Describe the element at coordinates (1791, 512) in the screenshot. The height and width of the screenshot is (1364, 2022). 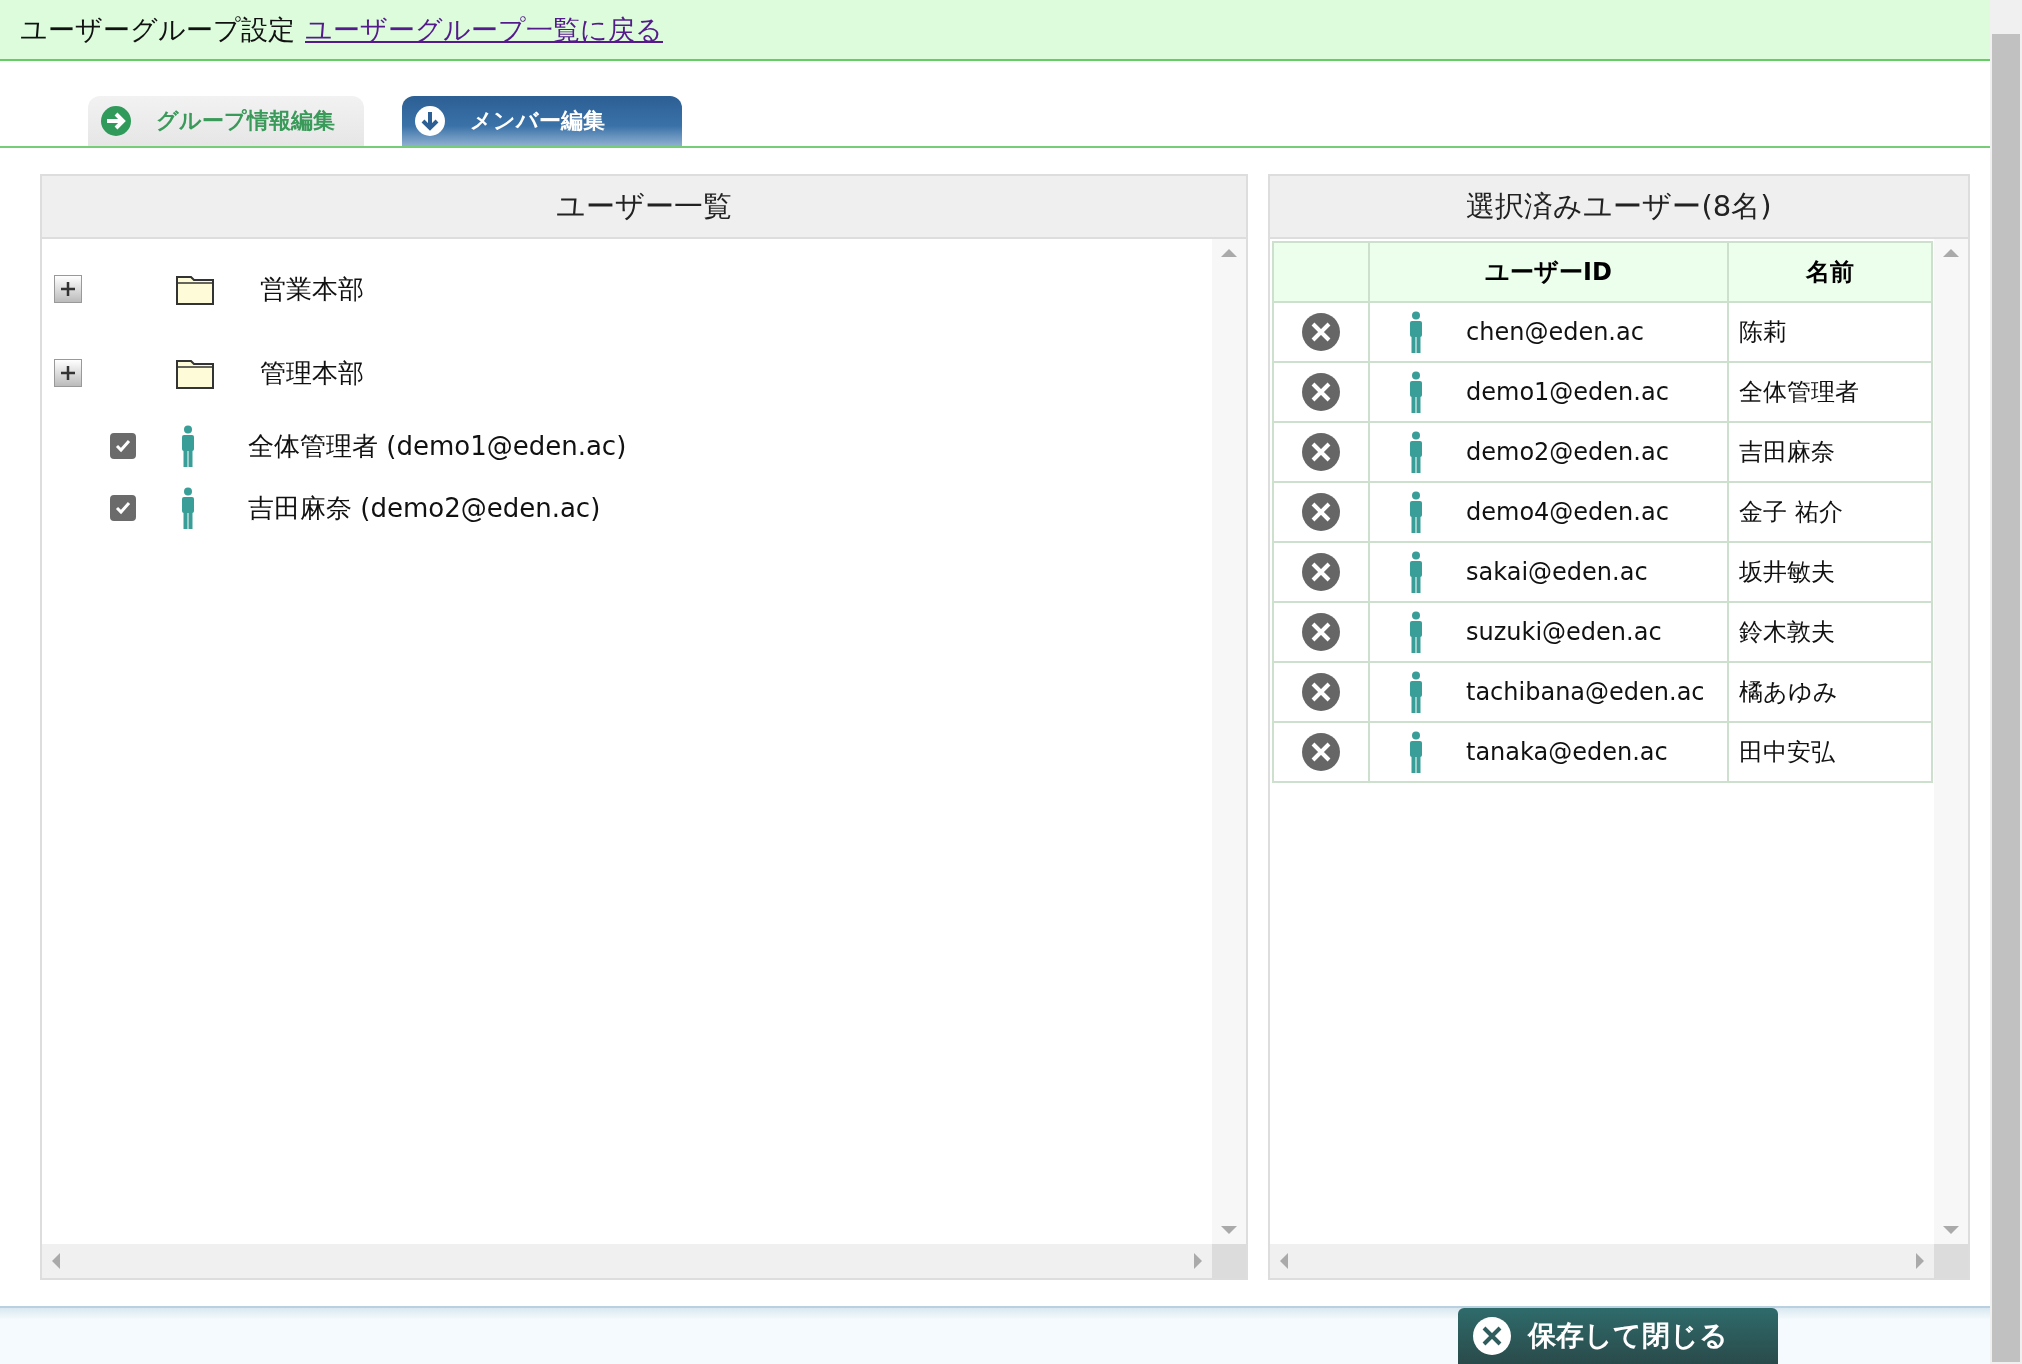
I see `name-text: 金子 祐介` at that location.